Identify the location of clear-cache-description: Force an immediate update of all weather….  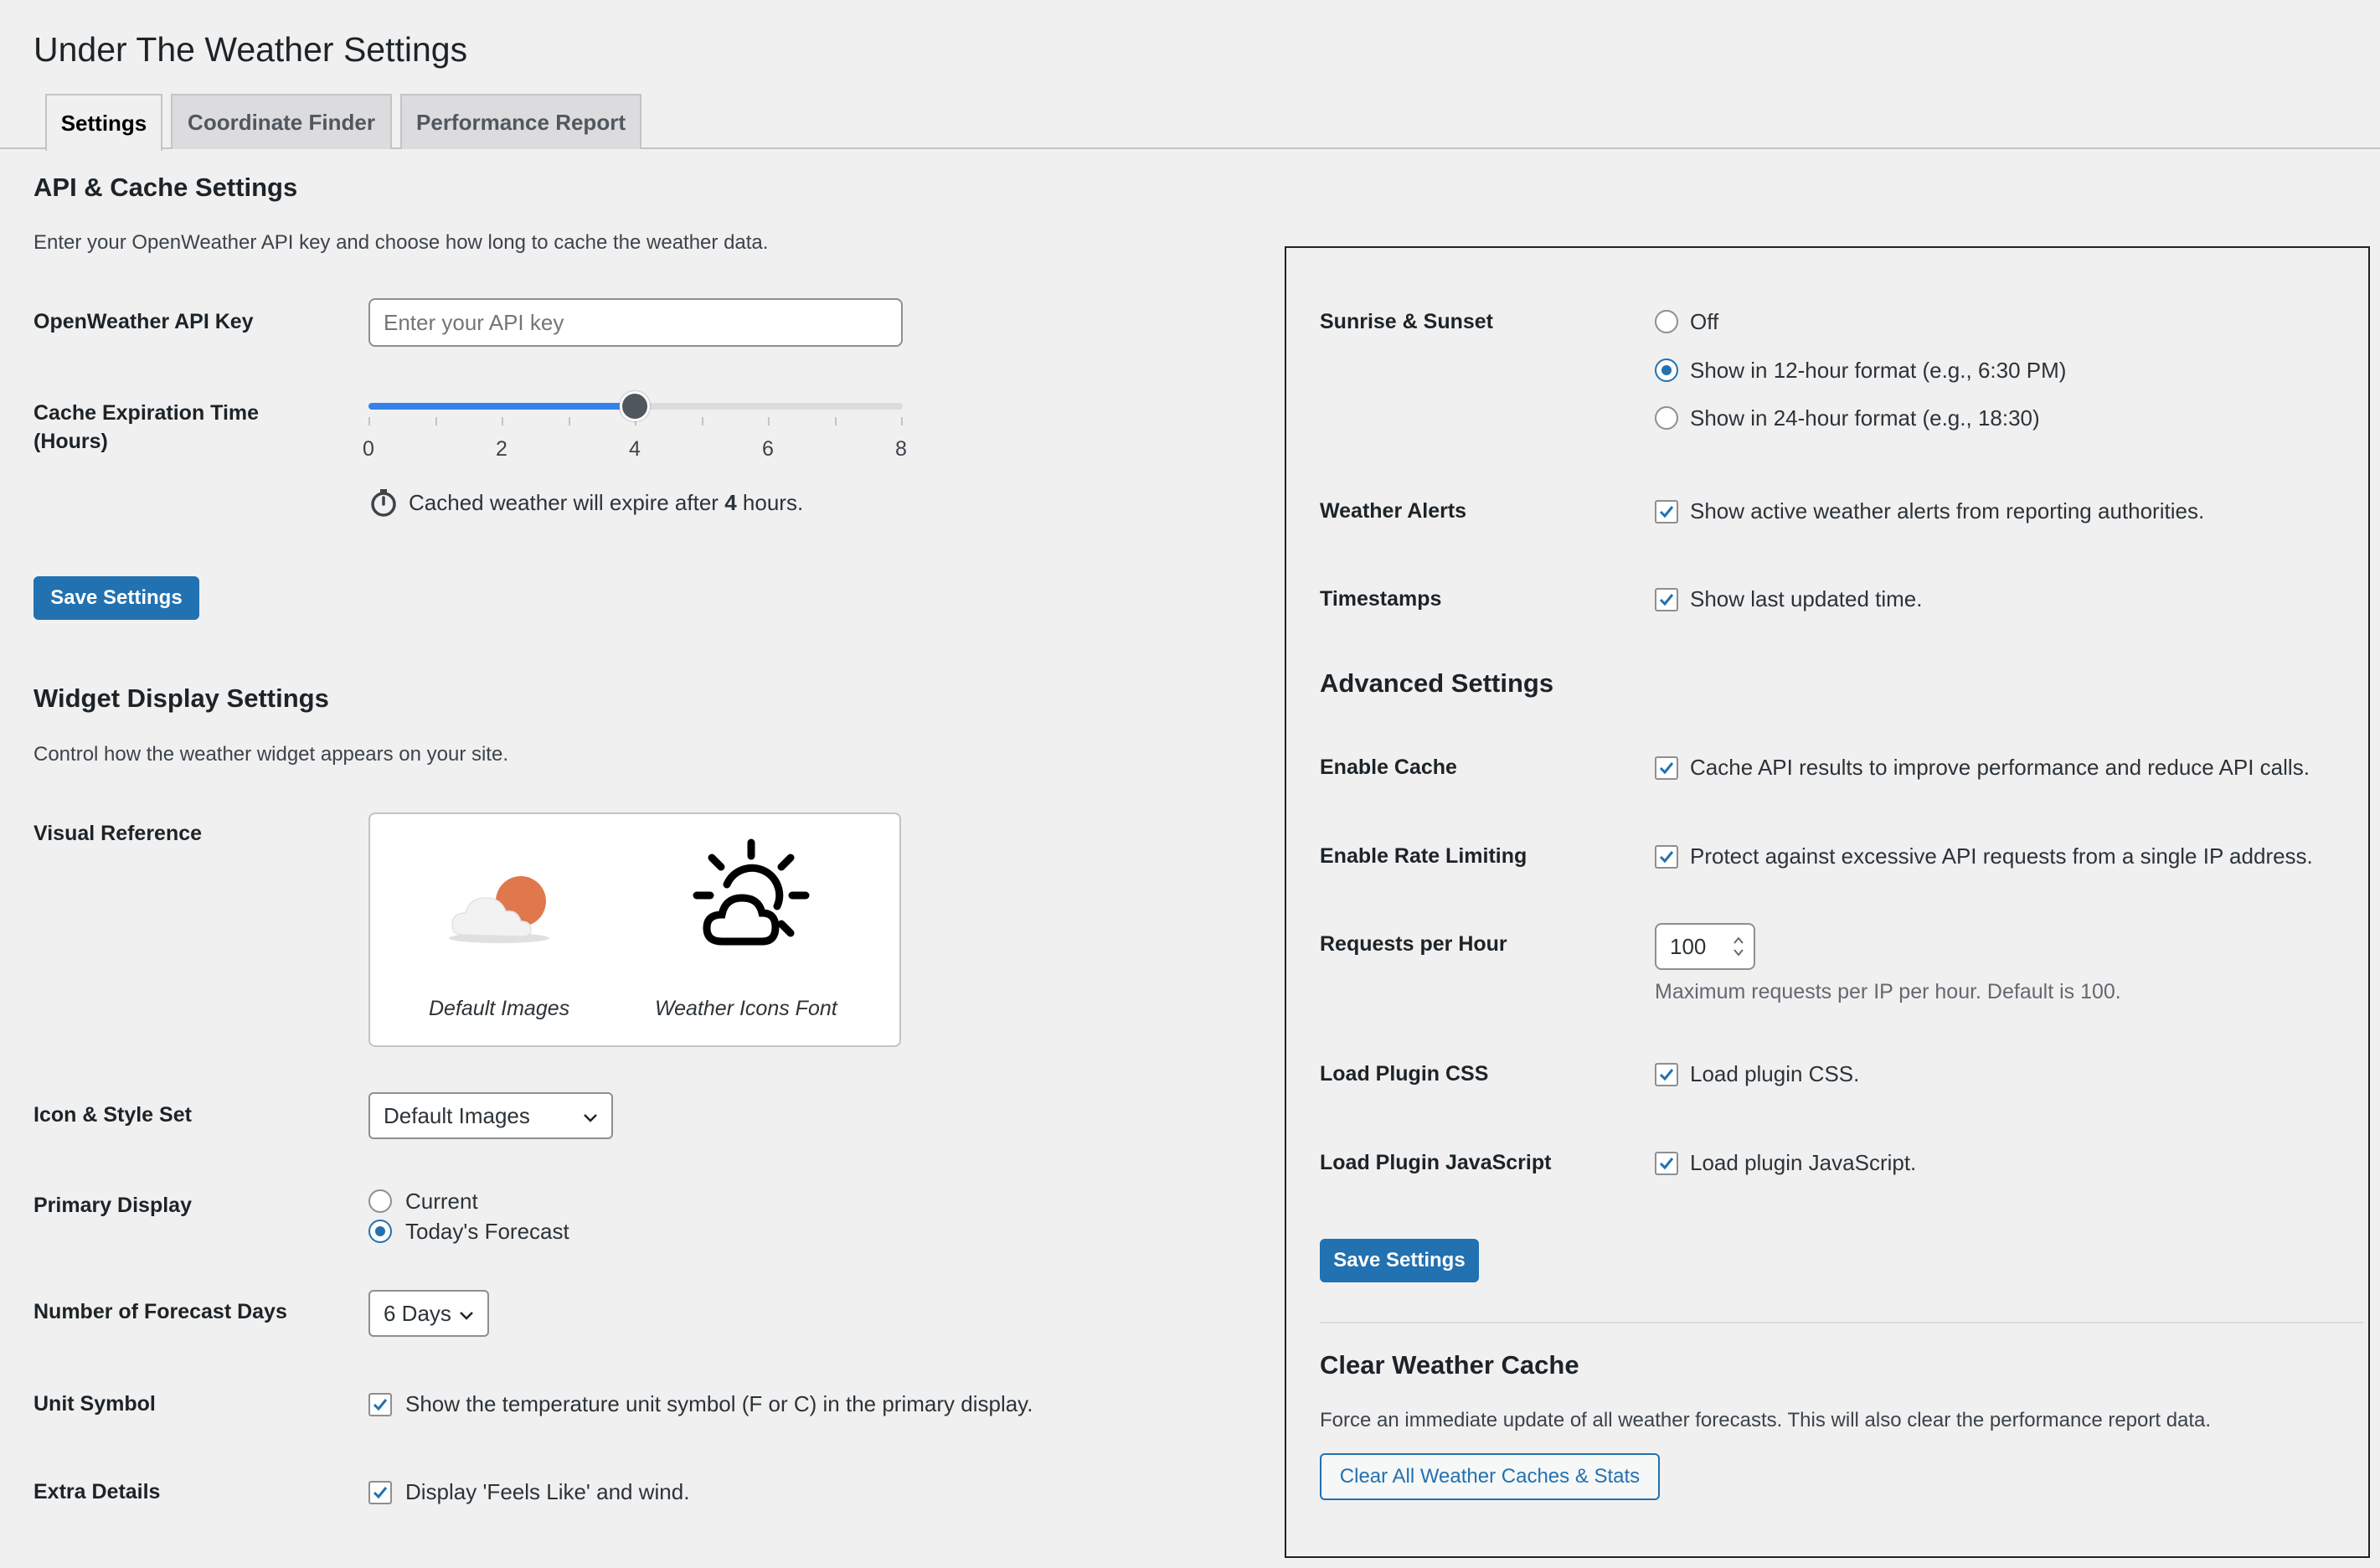
(1766, 1420).